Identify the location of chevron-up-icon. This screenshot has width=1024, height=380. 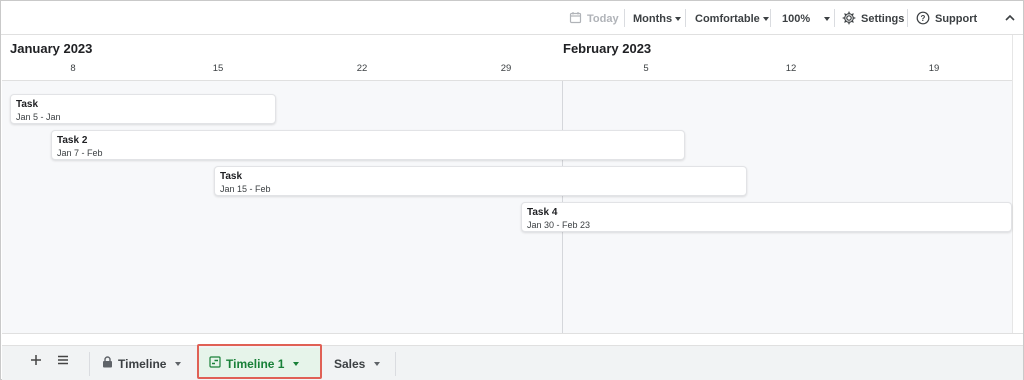
(1010, 19).